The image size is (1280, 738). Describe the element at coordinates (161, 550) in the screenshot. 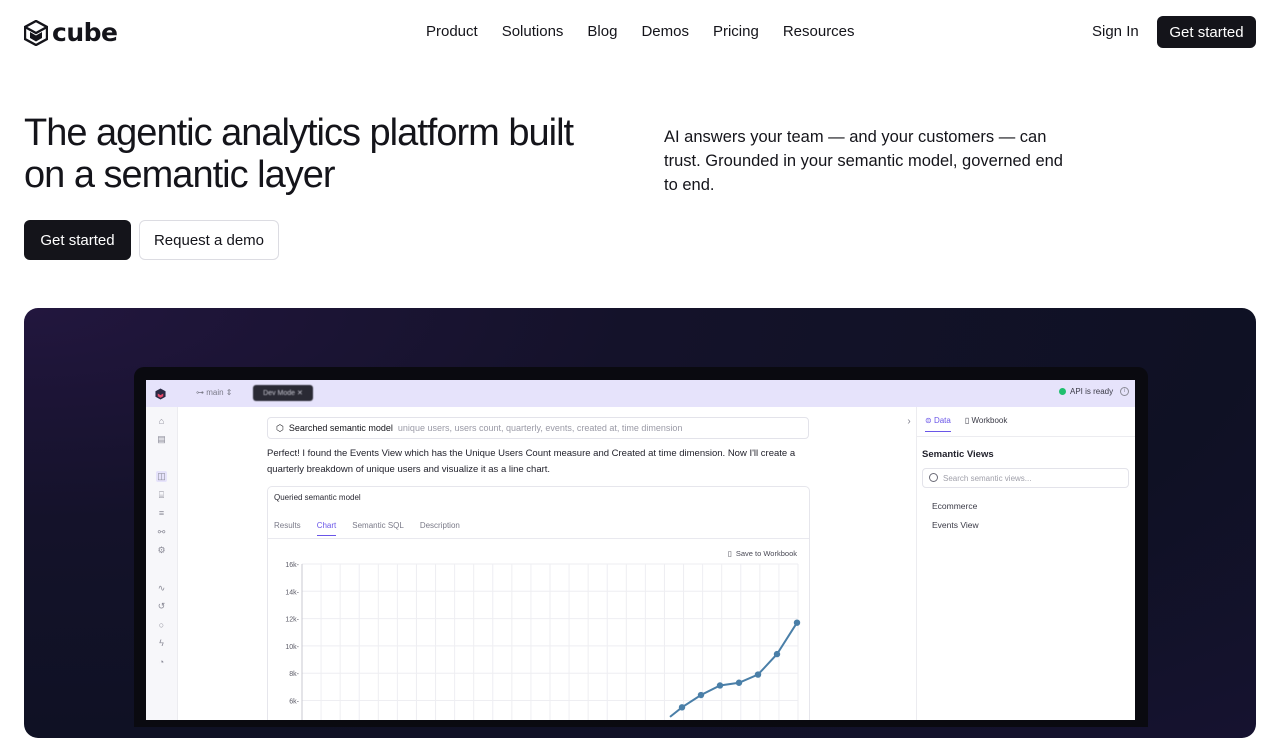

I see `settings-icon: ⚙` at that location.